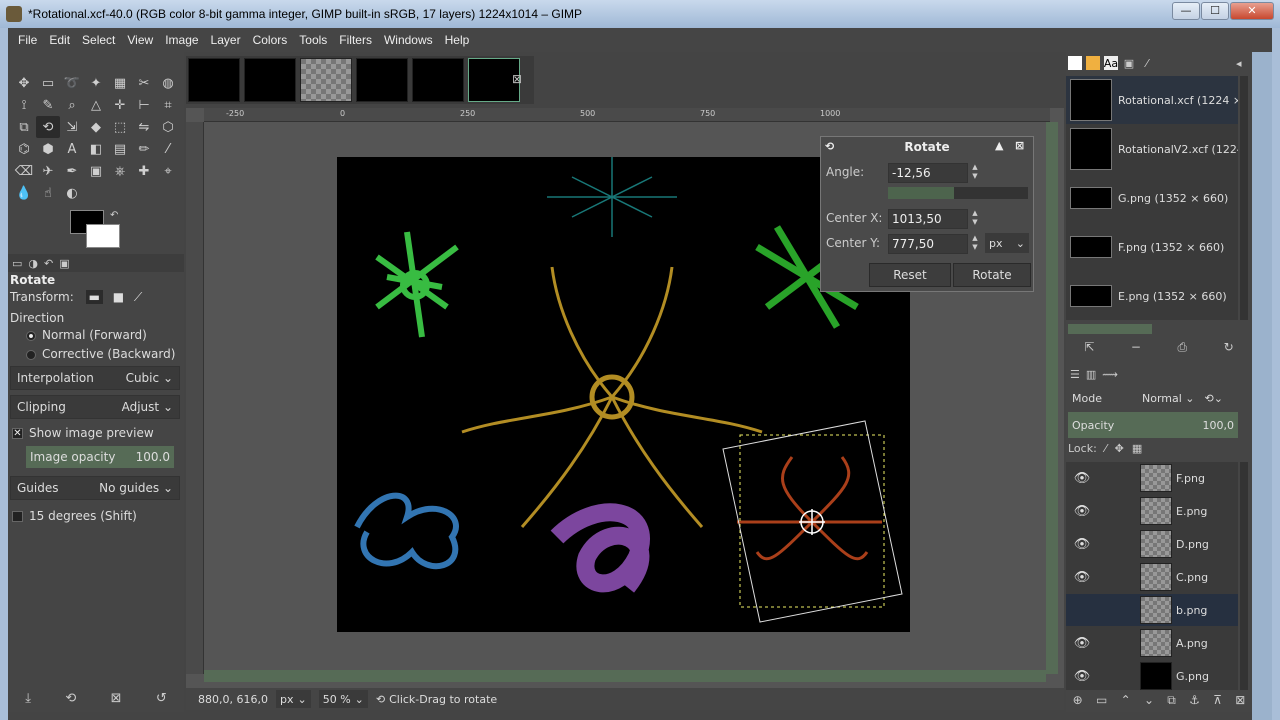 The width and height of the screenshot is (1280, 720). I want to click on horizontal-scrollbar, so click(625, 676).